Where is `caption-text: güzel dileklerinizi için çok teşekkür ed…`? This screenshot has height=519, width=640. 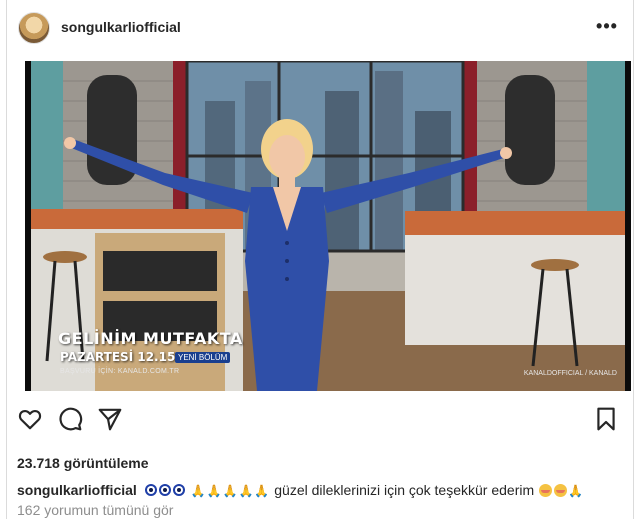 caption-text: güzel dileklerinizi için çok teşekkür ed… is located at coordinates (404, 490).